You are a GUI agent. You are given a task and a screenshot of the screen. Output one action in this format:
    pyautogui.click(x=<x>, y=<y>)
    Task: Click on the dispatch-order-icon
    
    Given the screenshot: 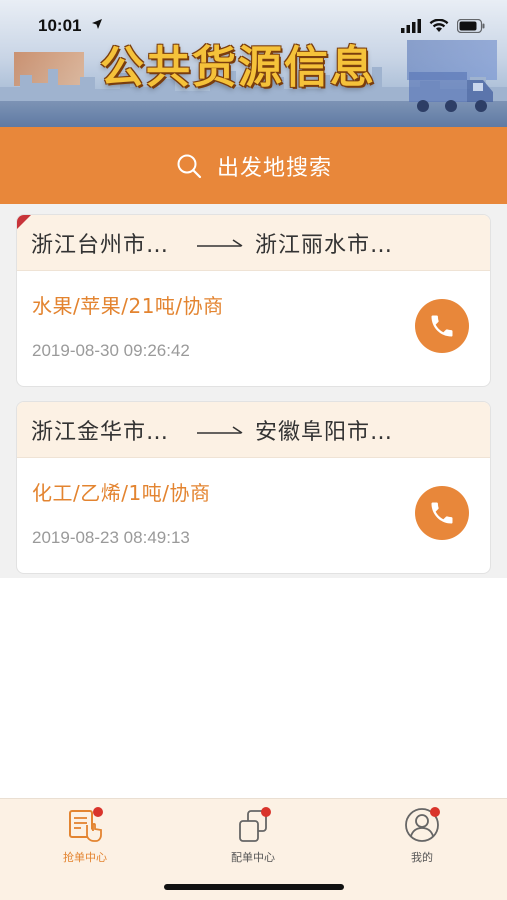 What is the action you would take?
    pyautogui.click(x=253, y=825)
    